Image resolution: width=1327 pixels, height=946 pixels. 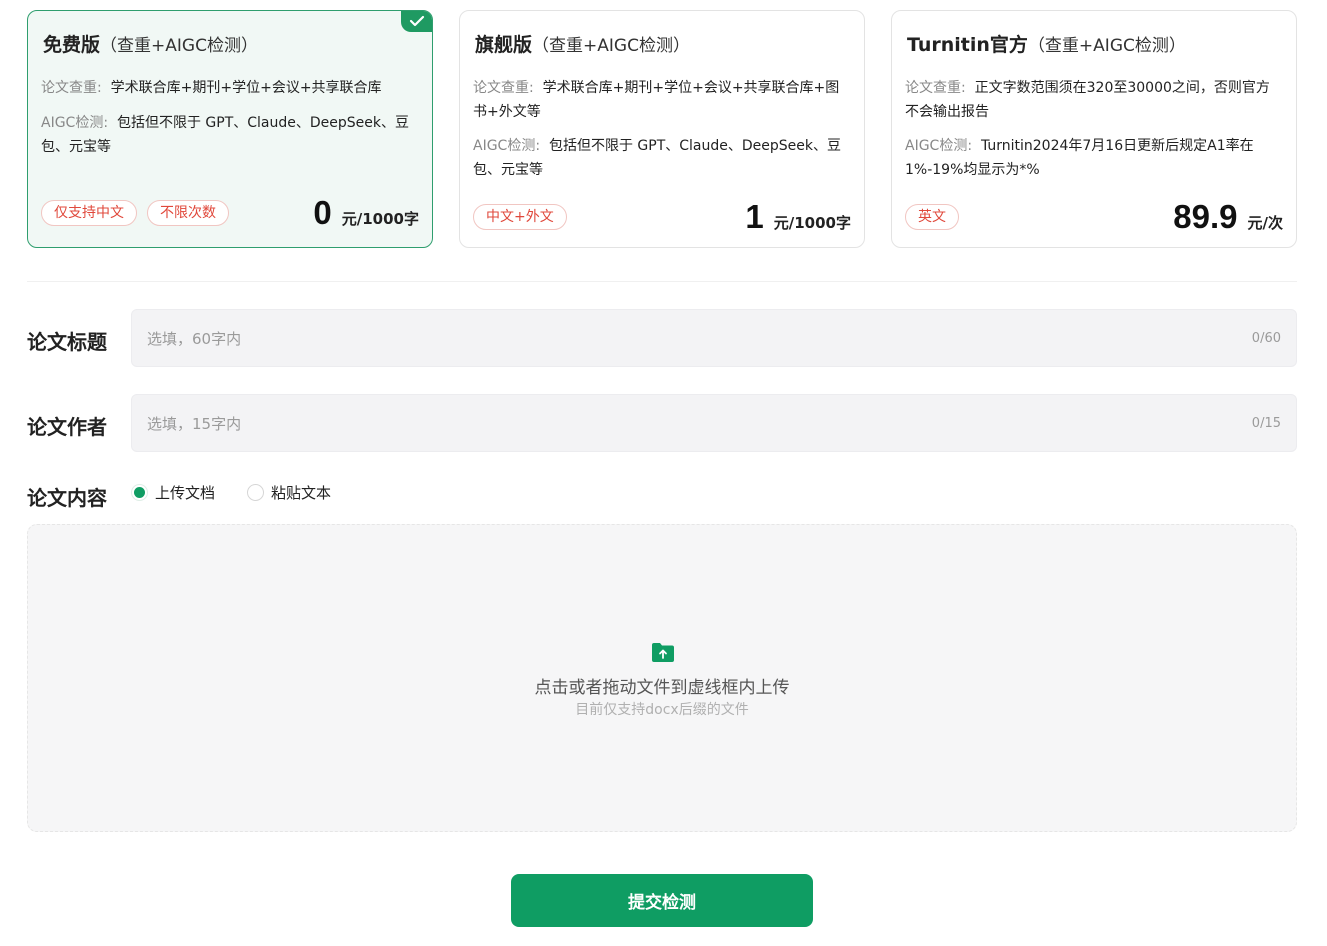 What do you see at coordinates (194, 423) in the screenshot?
I see `author-placeholder: 选填，15字内` at bounding box center [194, 423].